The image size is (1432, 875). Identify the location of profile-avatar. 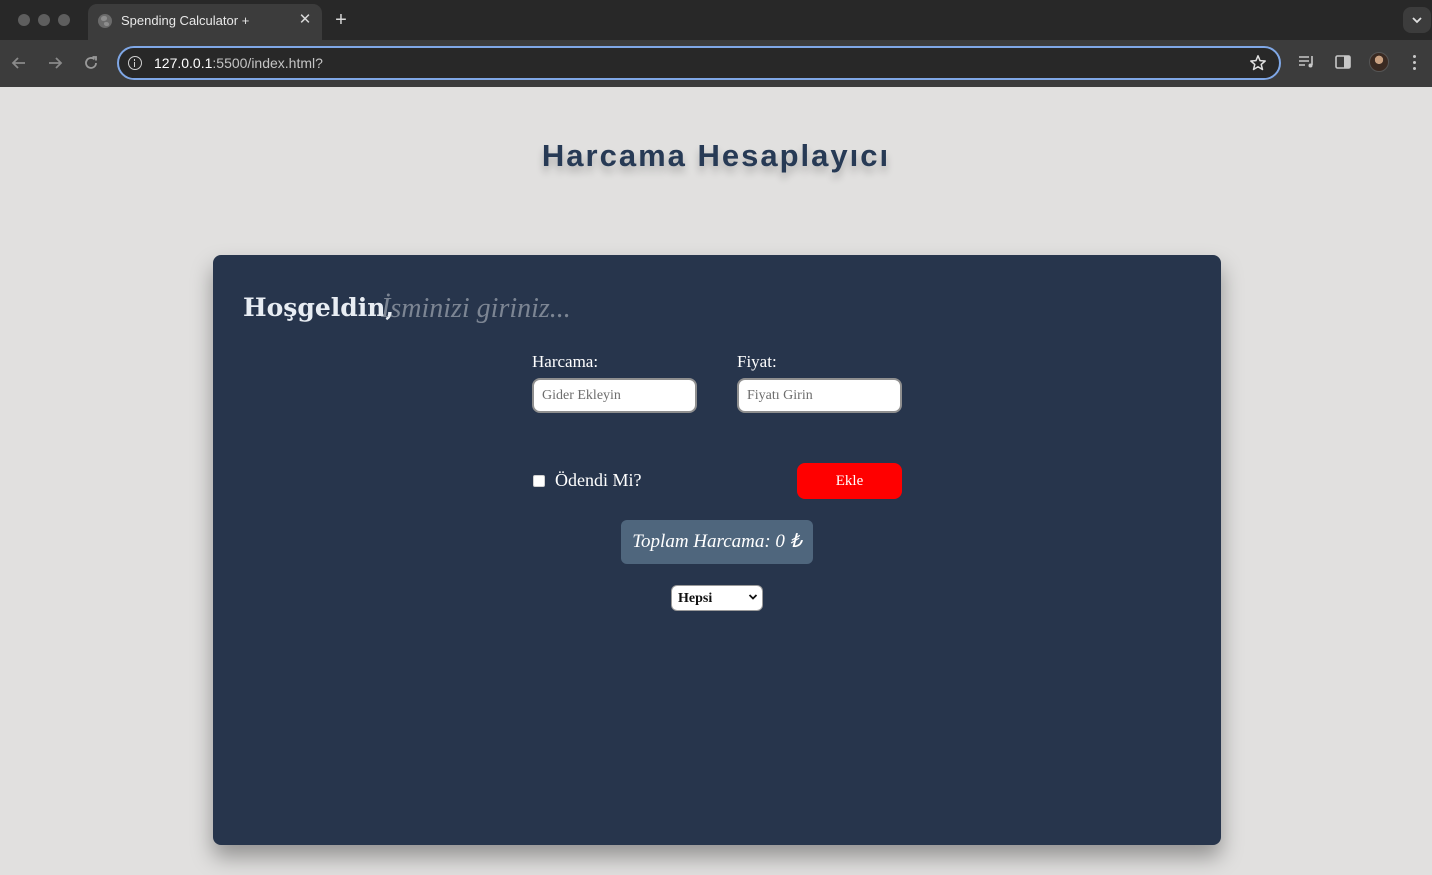
(1379, 62).